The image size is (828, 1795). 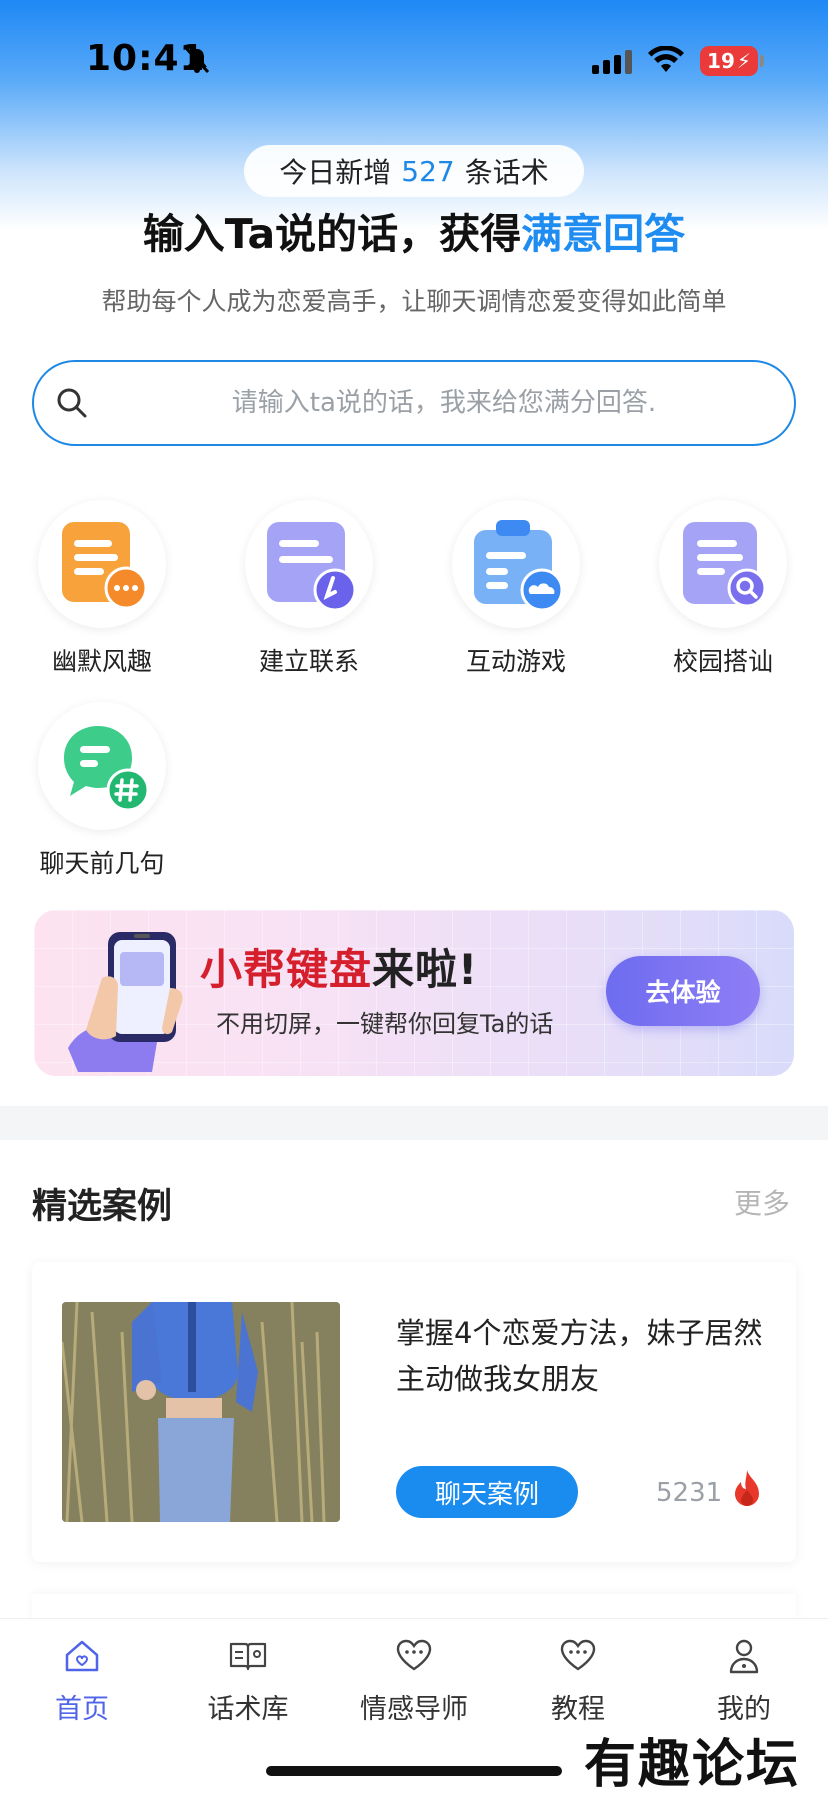 I want to click on category-label: 校园搭讪, so click(x=722, y=661).